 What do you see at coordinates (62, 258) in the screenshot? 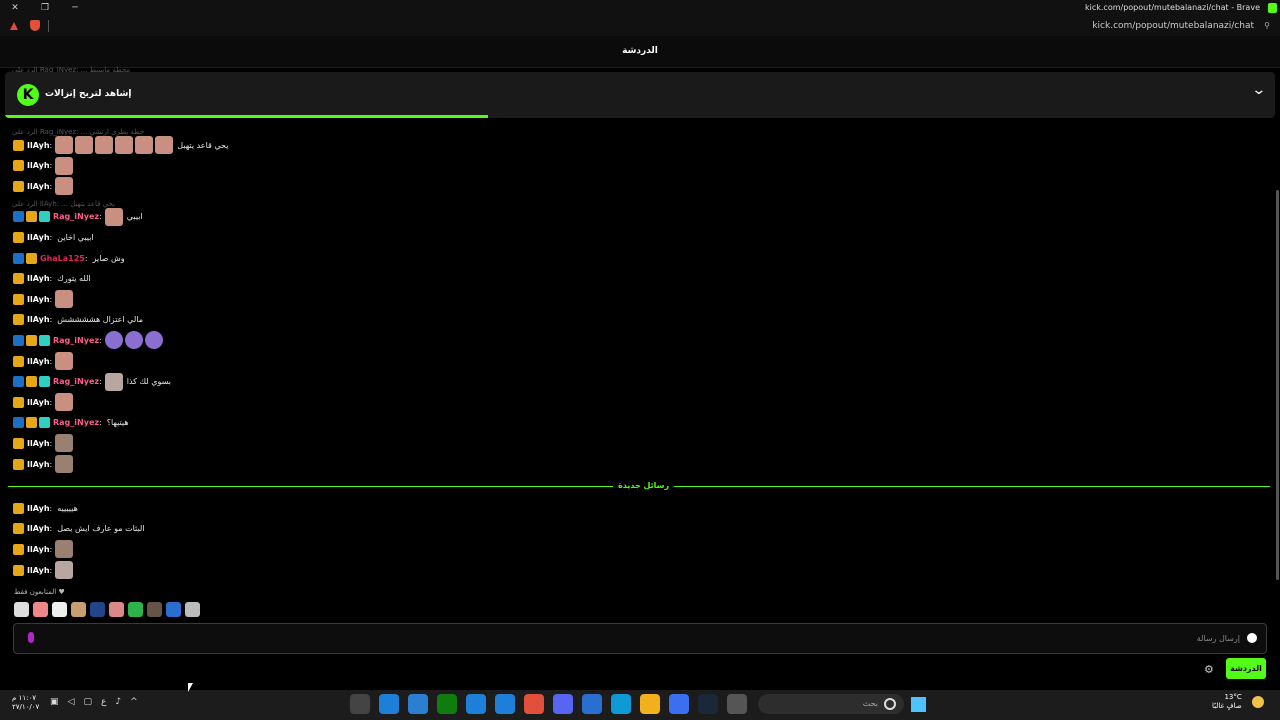
I see `chat-username: GhaLa125` at bounding box center [62, 258].